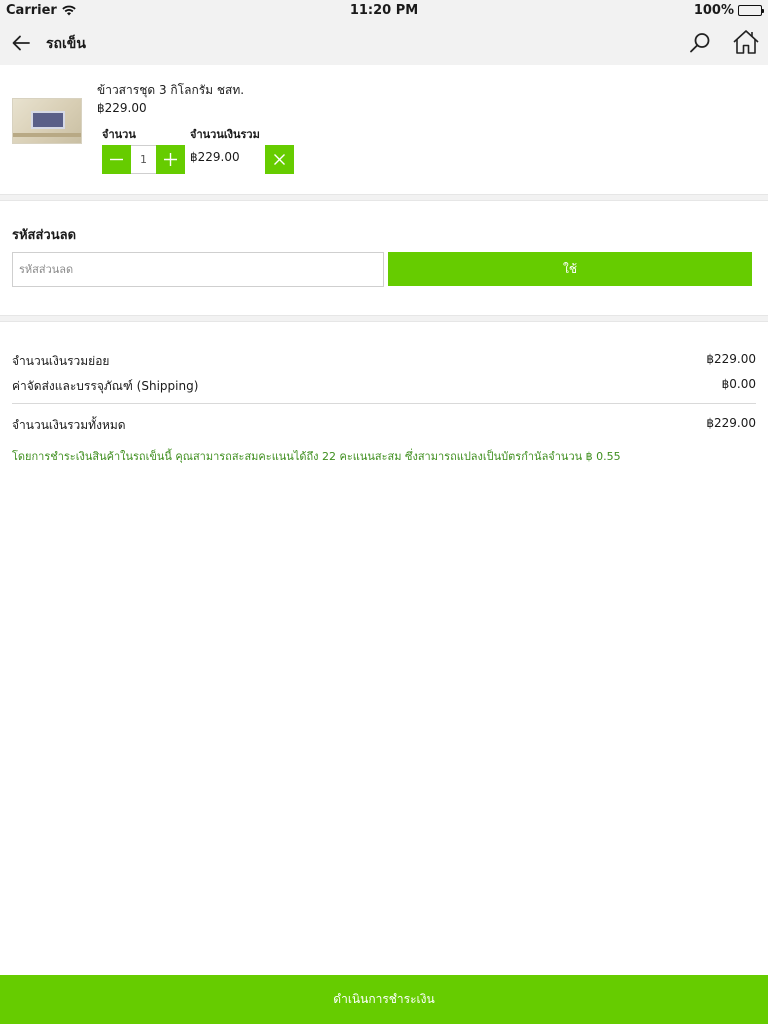 Image resolution: width=768 pixels, height=1024 pixels. What do you see at coordinates (731, 423) in the screenshot?
I see `grand-total-value: ฿229.00` at bounding box center [731, 423].